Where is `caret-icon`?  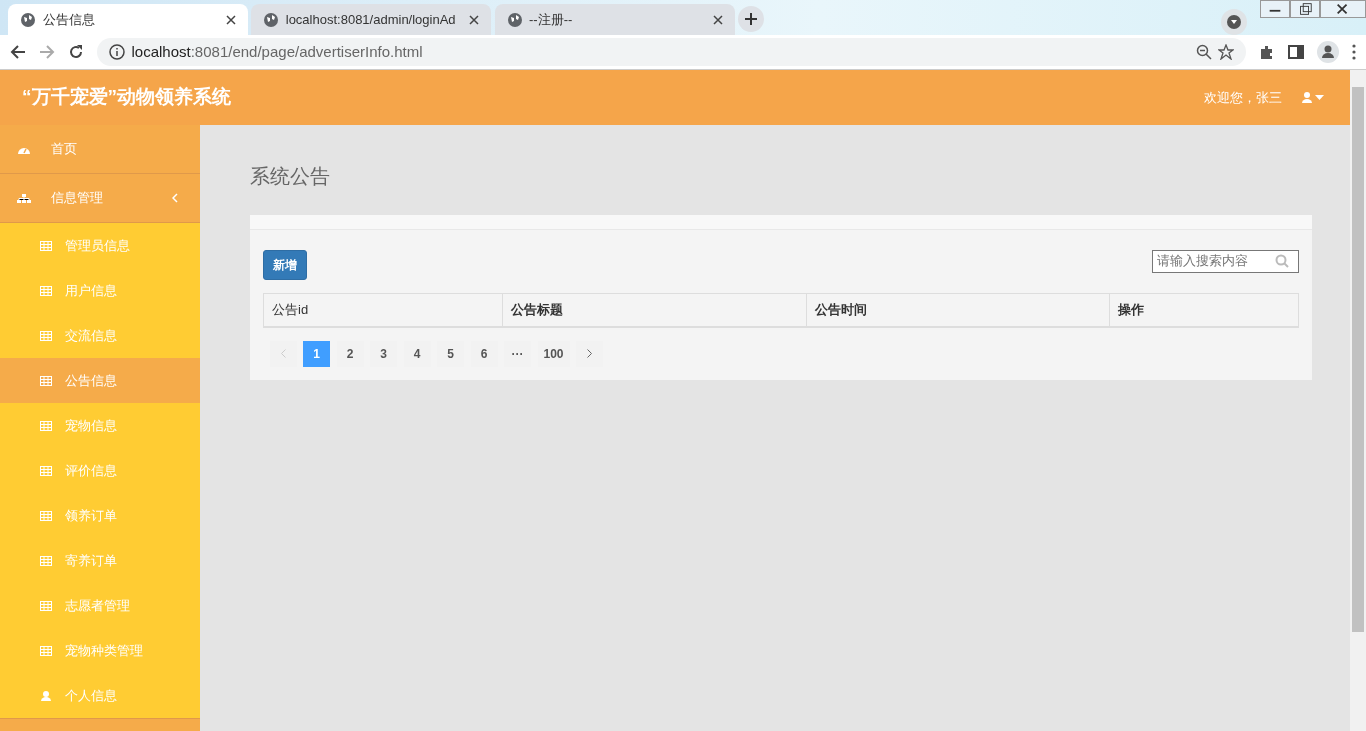
caret-icon is located at coordinates (1319, 97).